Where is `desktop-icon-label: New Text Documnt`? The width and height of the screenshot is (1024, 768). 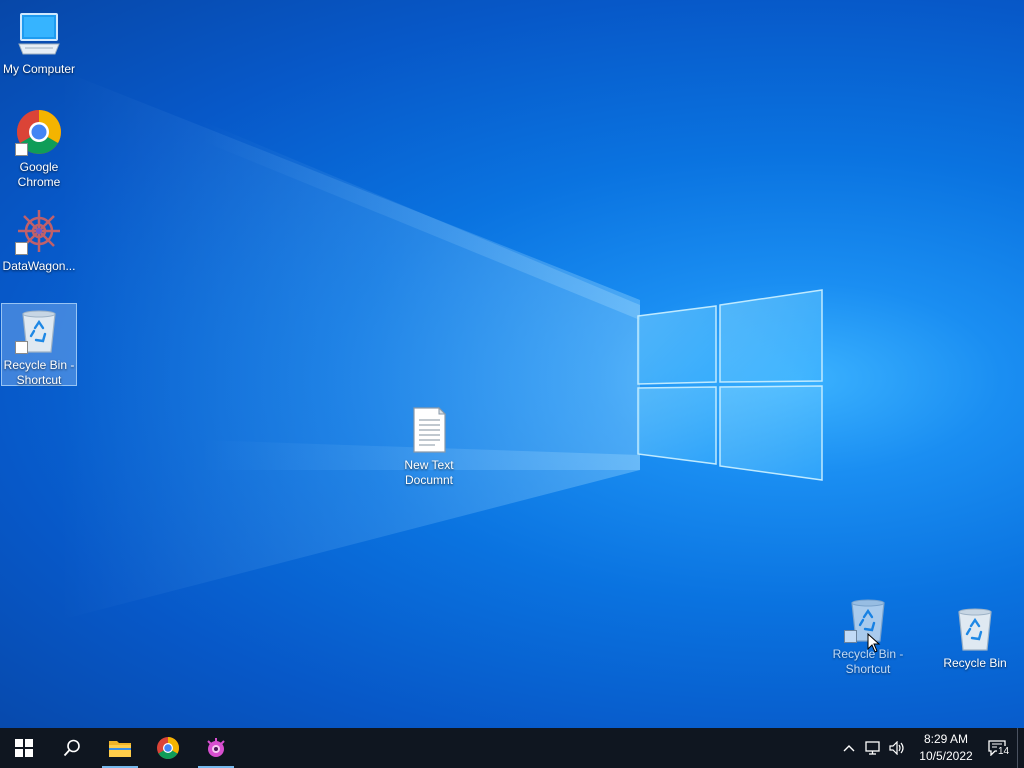 desktop-icon-label: New Text Documnt is located at coordinates (429, 472).